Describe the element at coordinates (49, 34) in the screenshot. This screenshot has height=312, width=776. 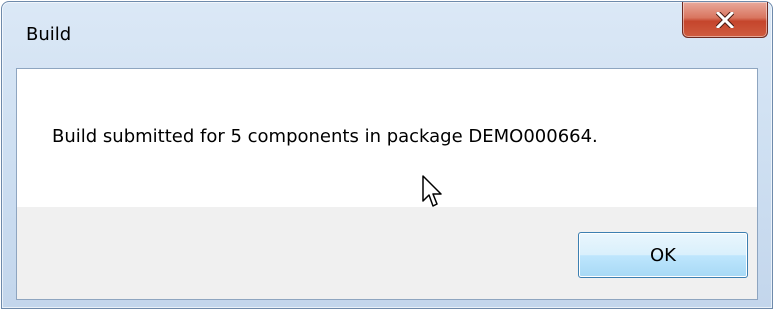
I see `window-title: Build` at that location.